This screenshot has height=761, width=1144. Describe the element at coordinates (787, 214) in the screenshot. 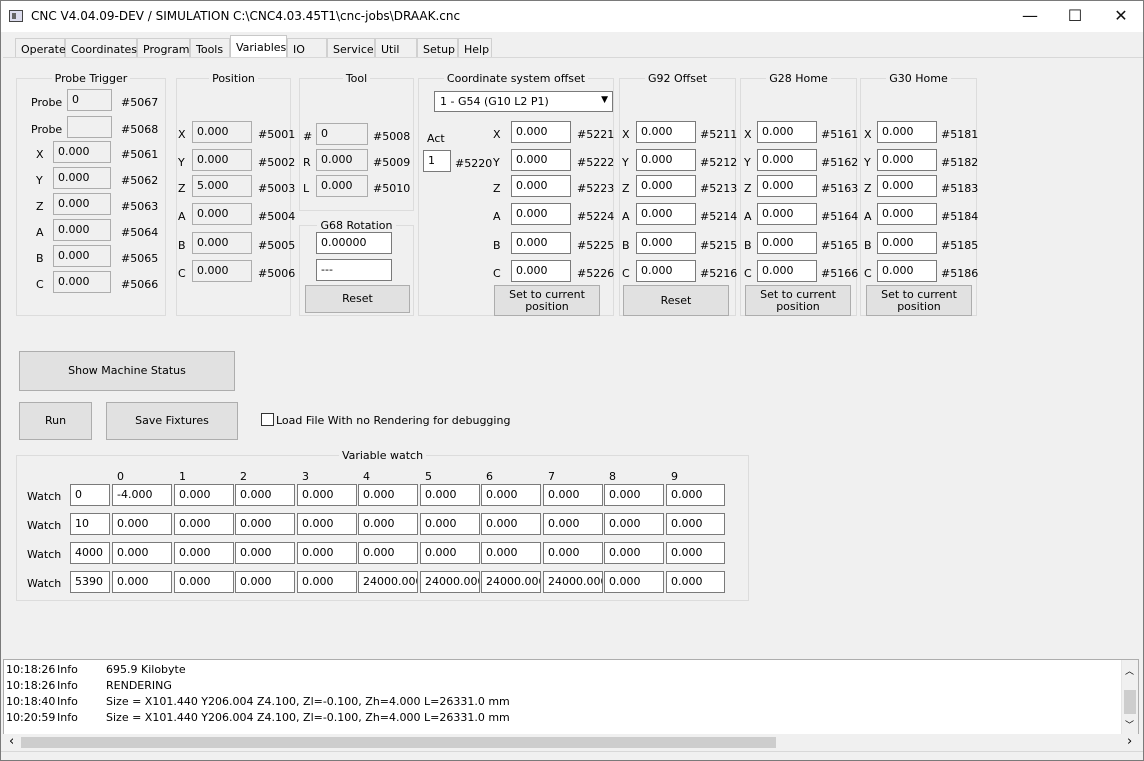

I see `g28-value-3: 0.000` at that location.